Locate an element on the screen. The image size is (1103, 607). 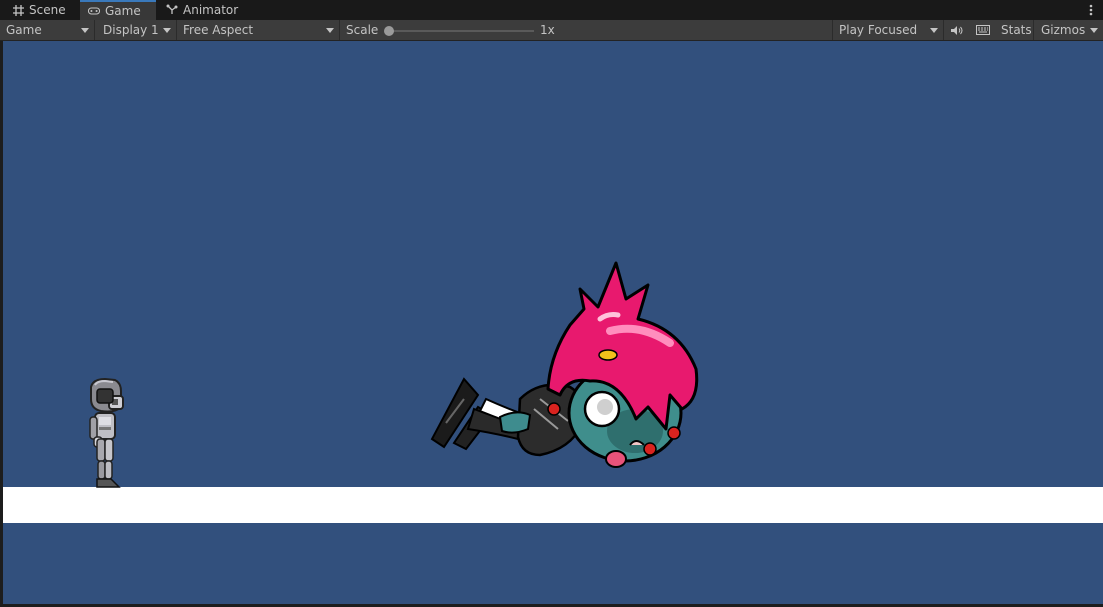
gizmos-label: Gizmos is located at coordinates (1063, 30).